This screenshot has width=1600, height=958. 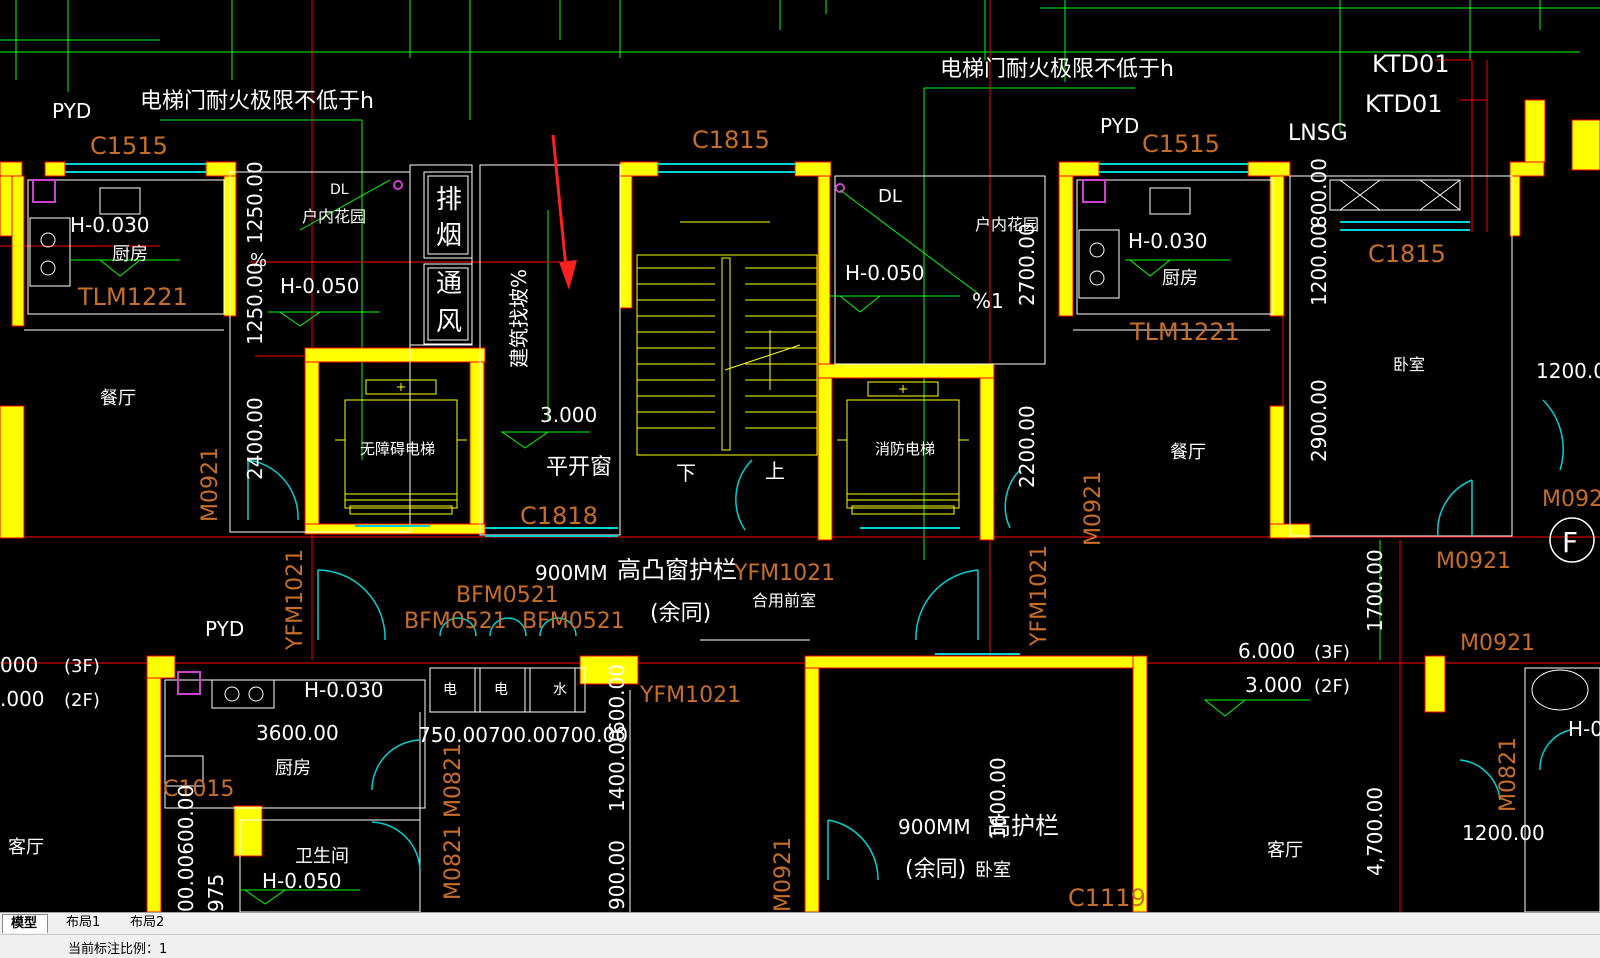 What do you see at coordinates (617, 770) in the screenshot?
I see `dimension-value: 1400.00` at bounding box center [617, 770].